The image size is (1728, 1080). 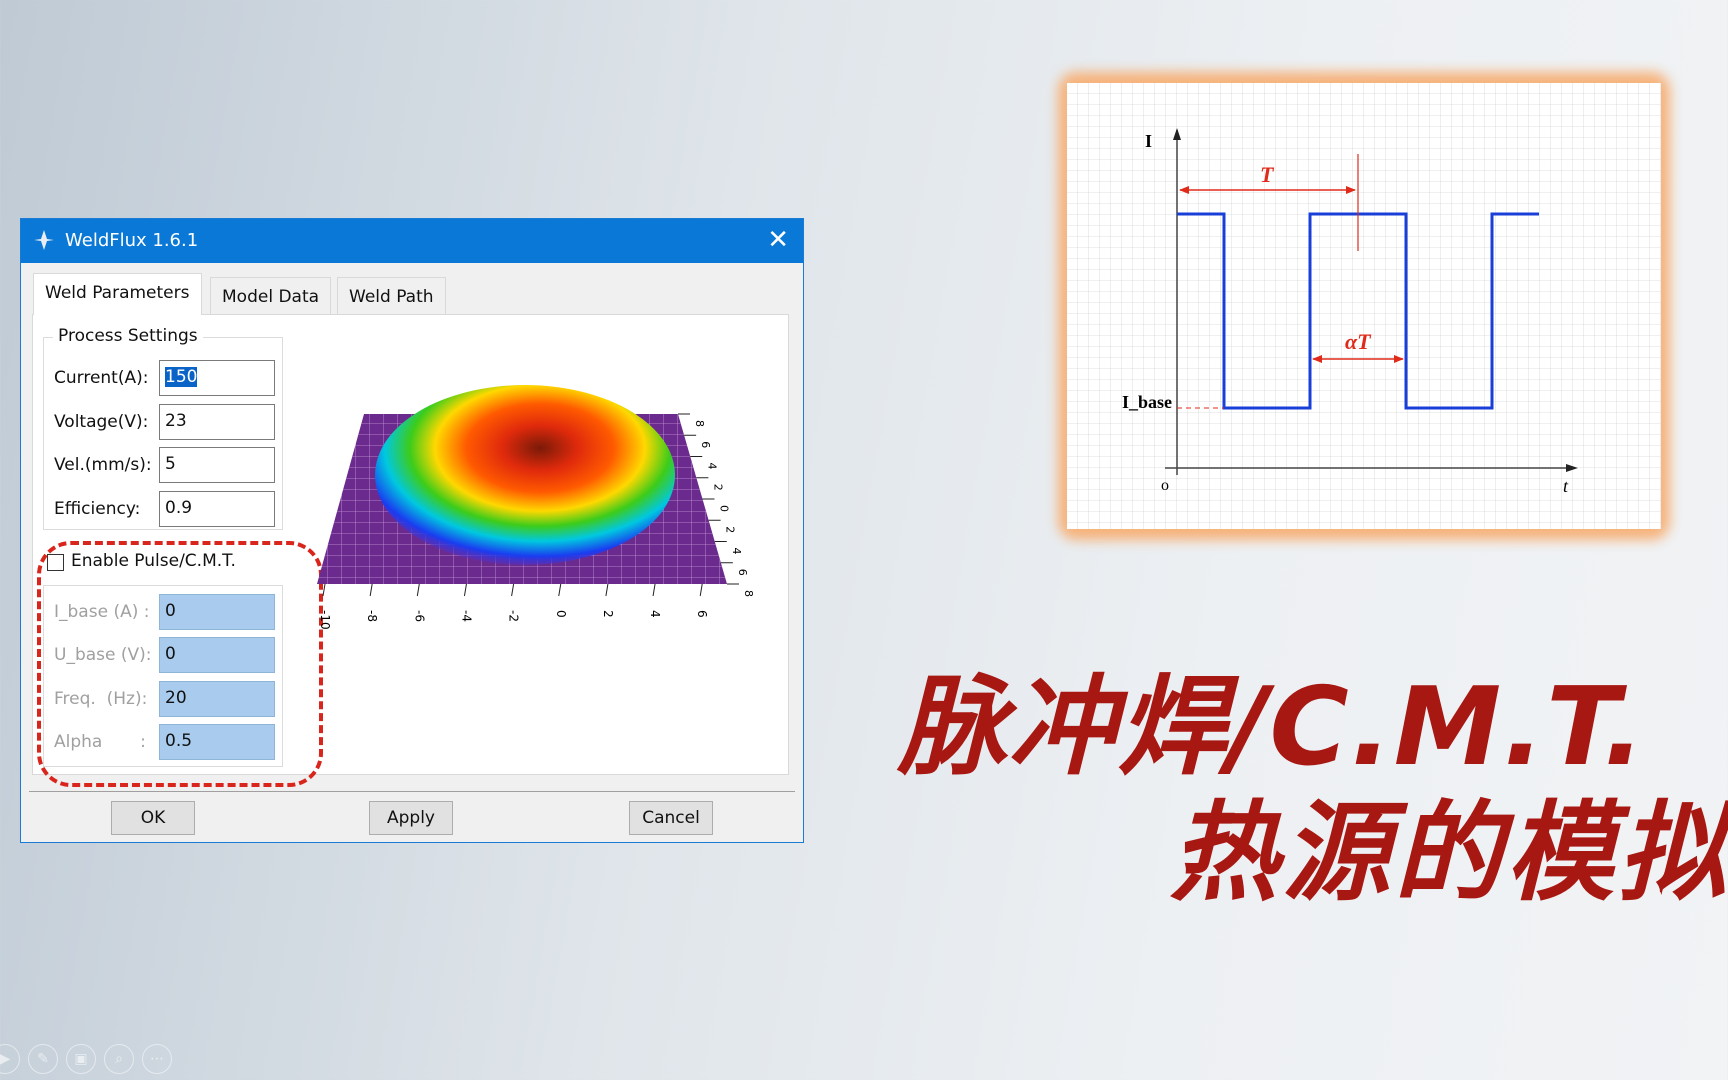 What do you see at coordinates (1148, 141) in the screenshot?
I see `y-axis-label: I` at bounding box center [1148, 141].